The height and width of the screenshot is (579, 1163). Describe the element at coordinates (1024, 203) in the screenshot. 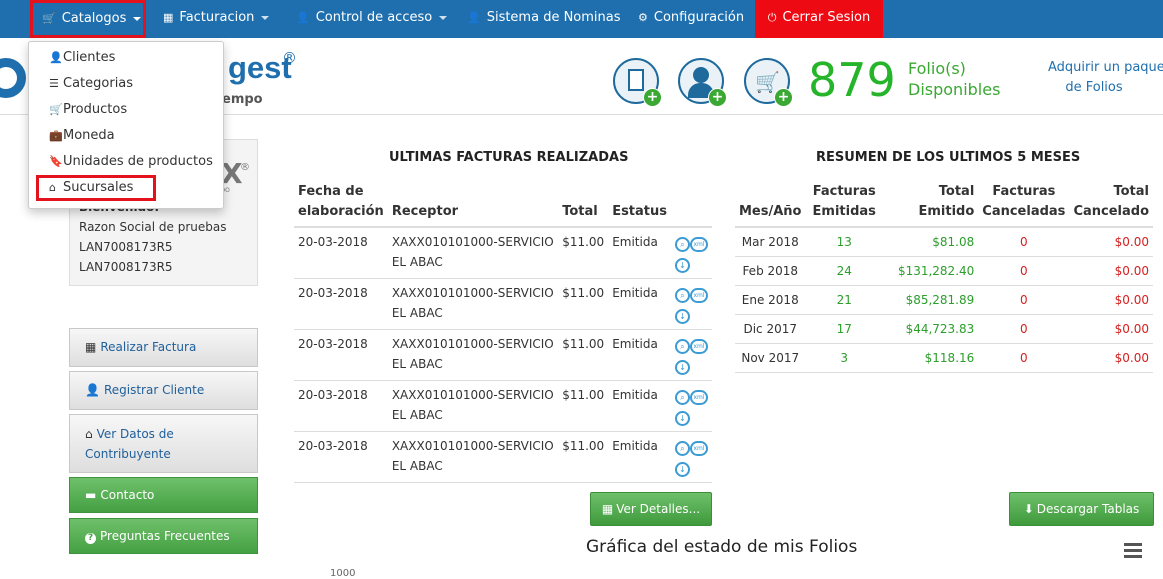

I see `col-canceladas: Facturas Canceladas` at that location.